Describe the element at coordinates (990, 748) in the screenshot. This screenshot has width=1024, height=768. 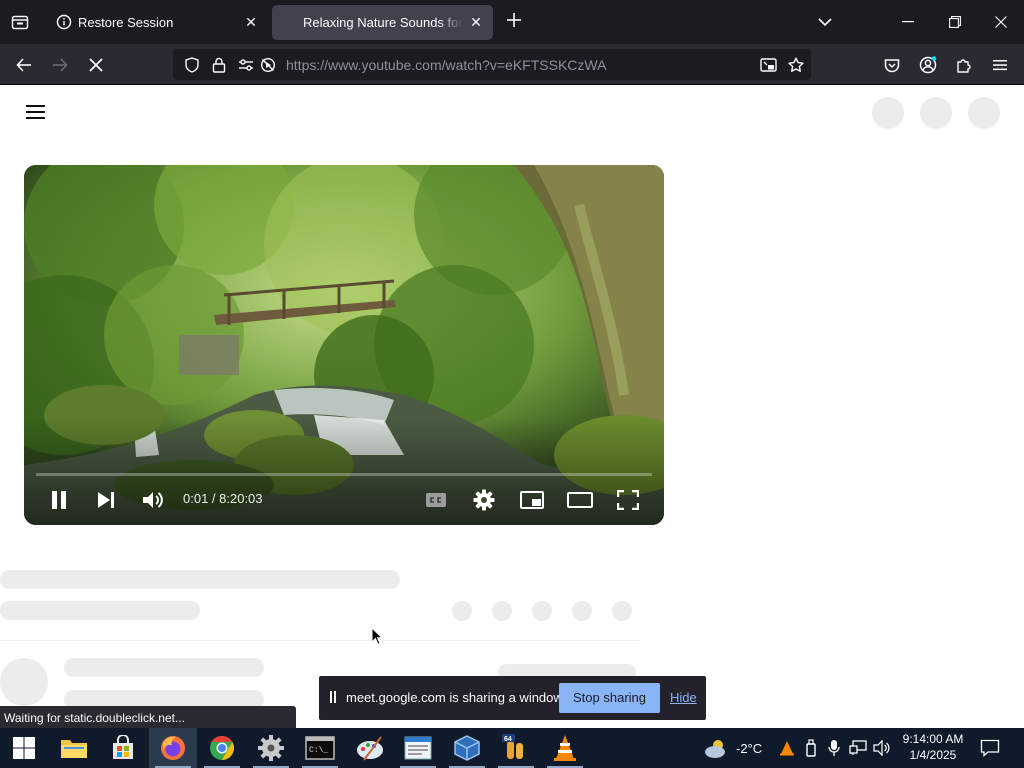
I see `notification-center-icon` at that location.